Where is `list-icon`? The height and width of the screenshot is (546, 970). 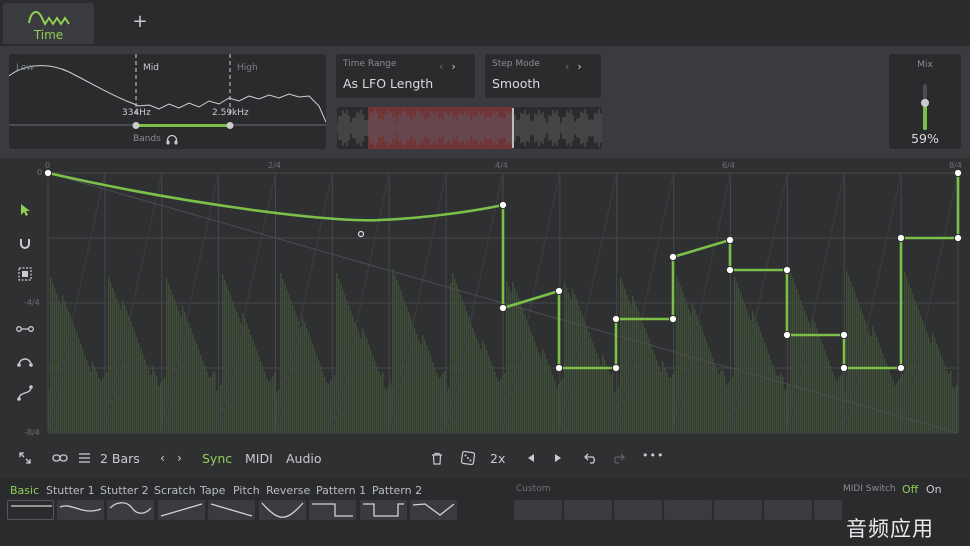
list-icon is located at coordinates (84, 458).